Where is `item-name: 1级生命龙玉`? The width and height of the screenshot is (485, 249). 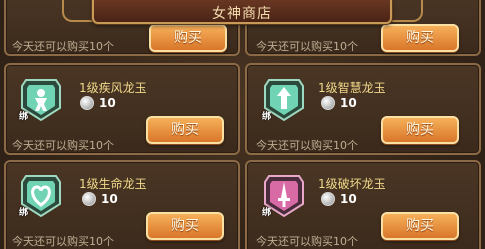 item-name: 1级生命龙玉 is located at coordinates (113, 184).